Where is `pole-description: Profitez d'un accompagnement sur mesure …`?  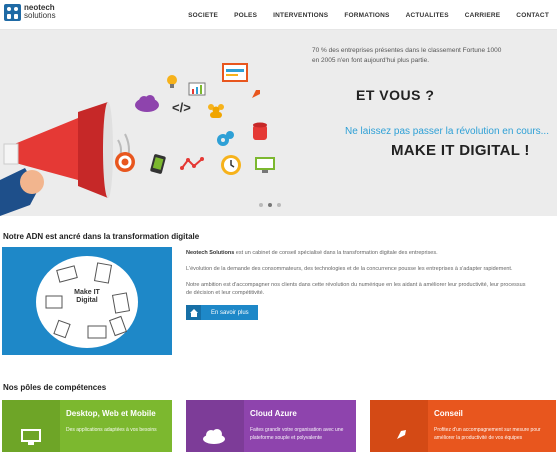 pole-description: Profitez d'un accompagnement sur mesure … is located at coordinates (487, 434).